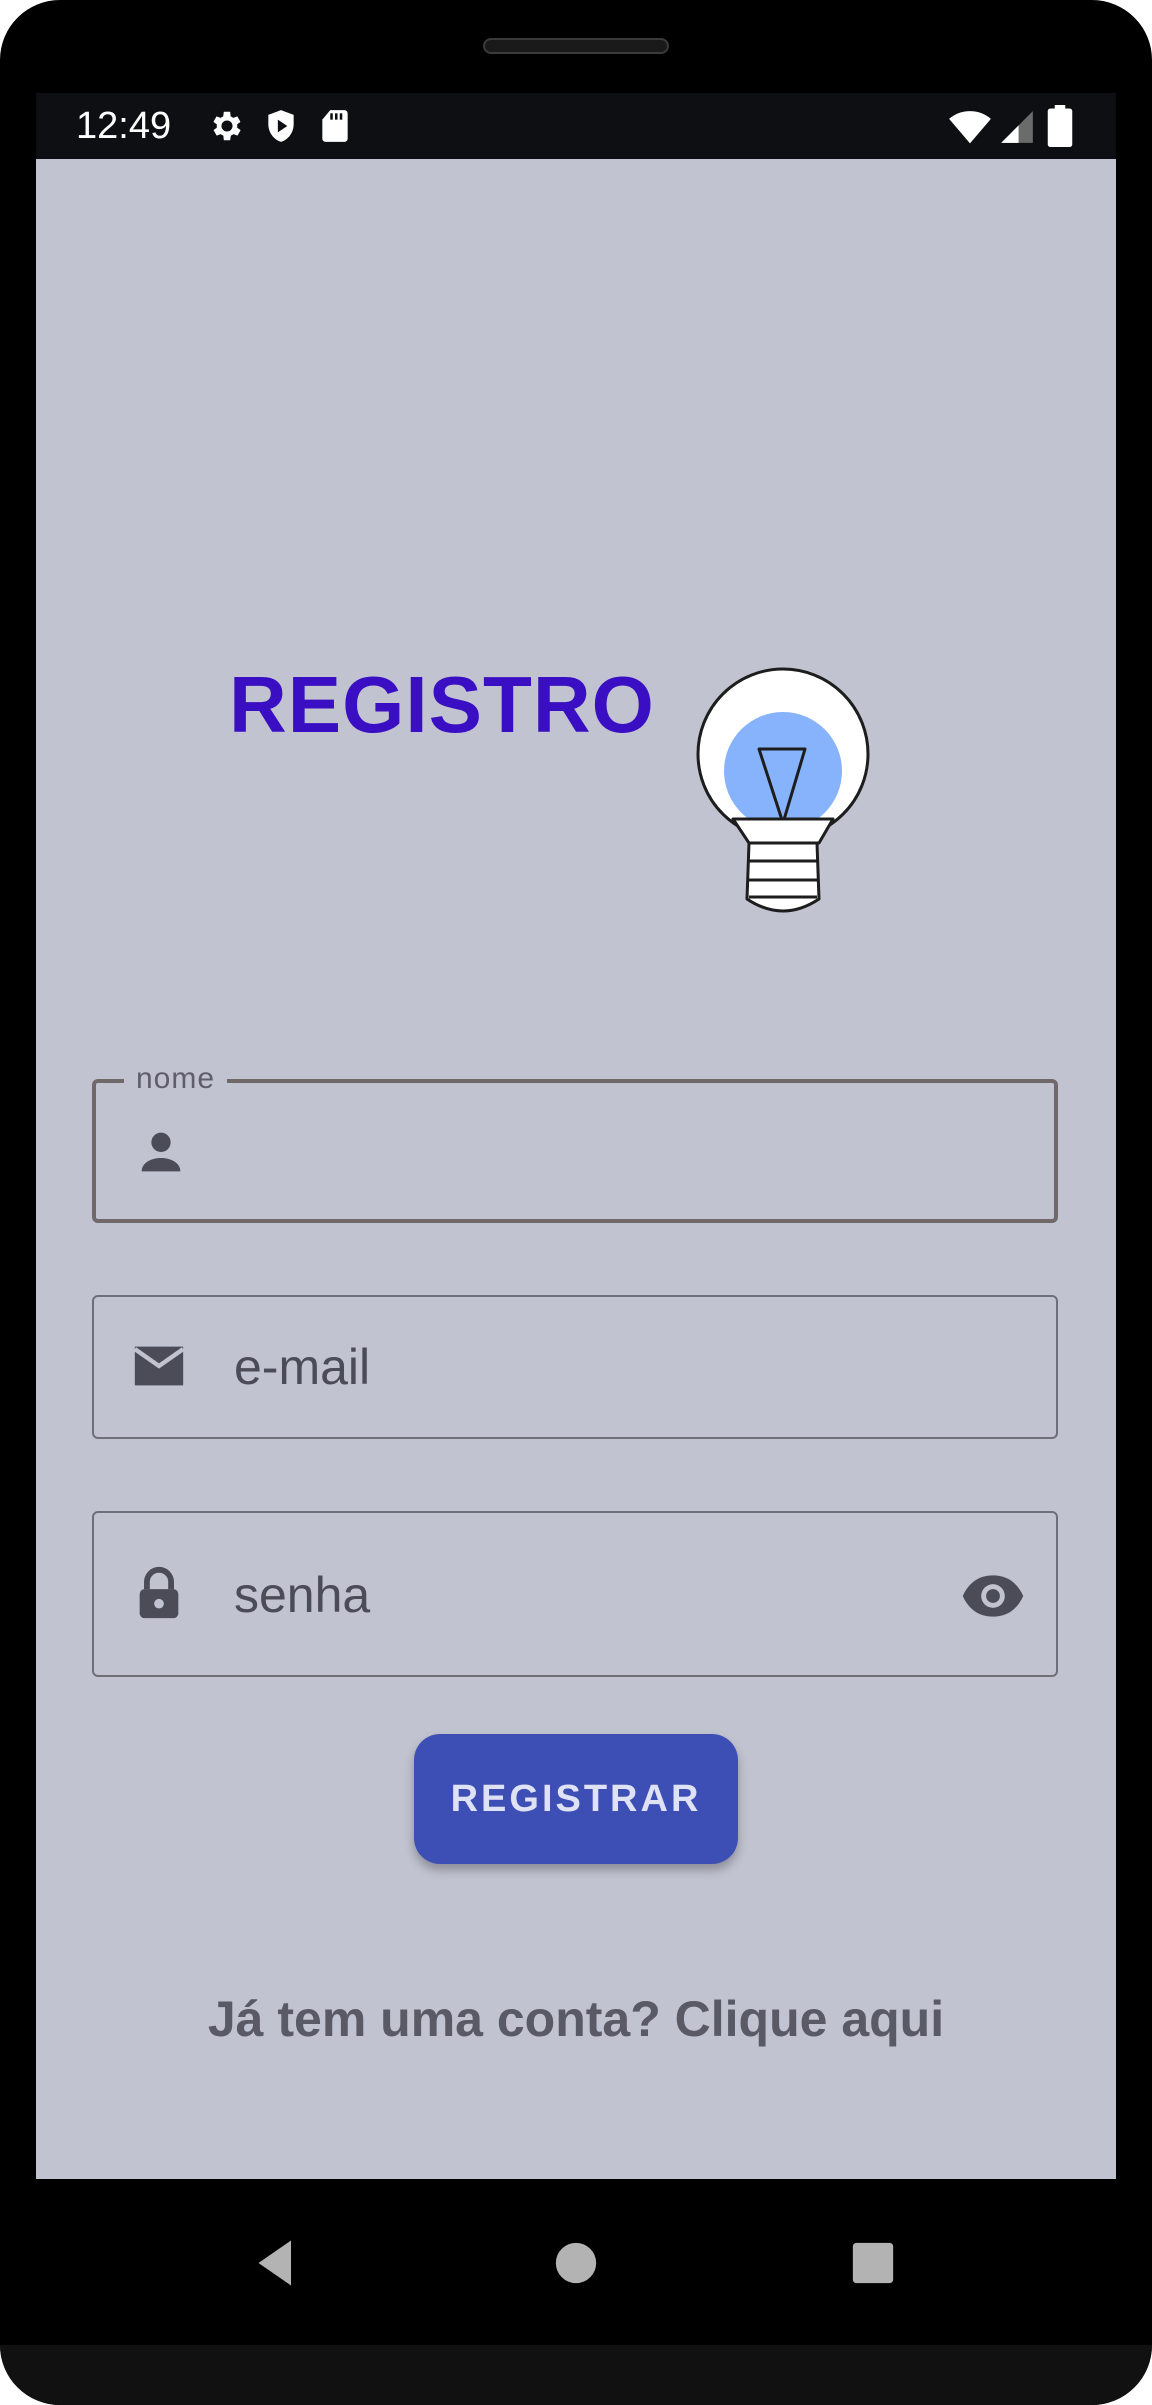 The width and height of the screenshot is (1152, 2405). I want to click on recents-button, so click(873, 2263).